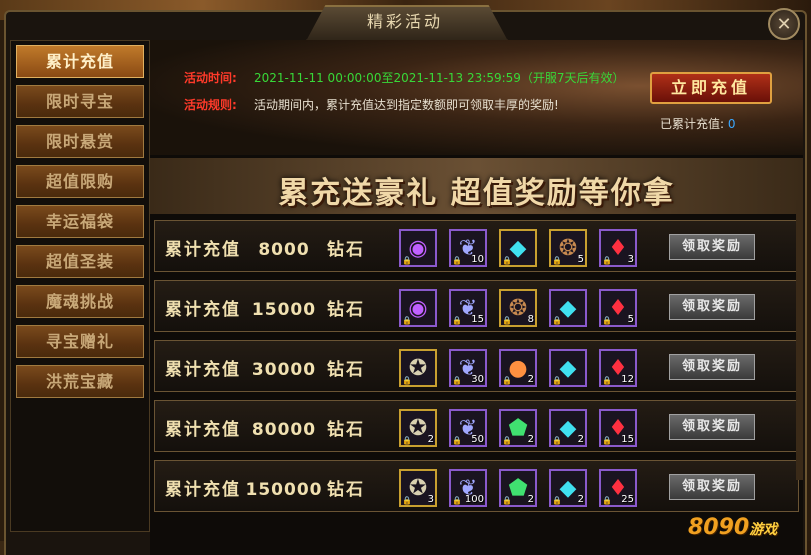 The image size is (811, 555). What do you see at coordinates (518, 308) in the screenshot?
I see `bronze-medal-icon: ❂ 🔒 8` at bounding box center [518, 308].